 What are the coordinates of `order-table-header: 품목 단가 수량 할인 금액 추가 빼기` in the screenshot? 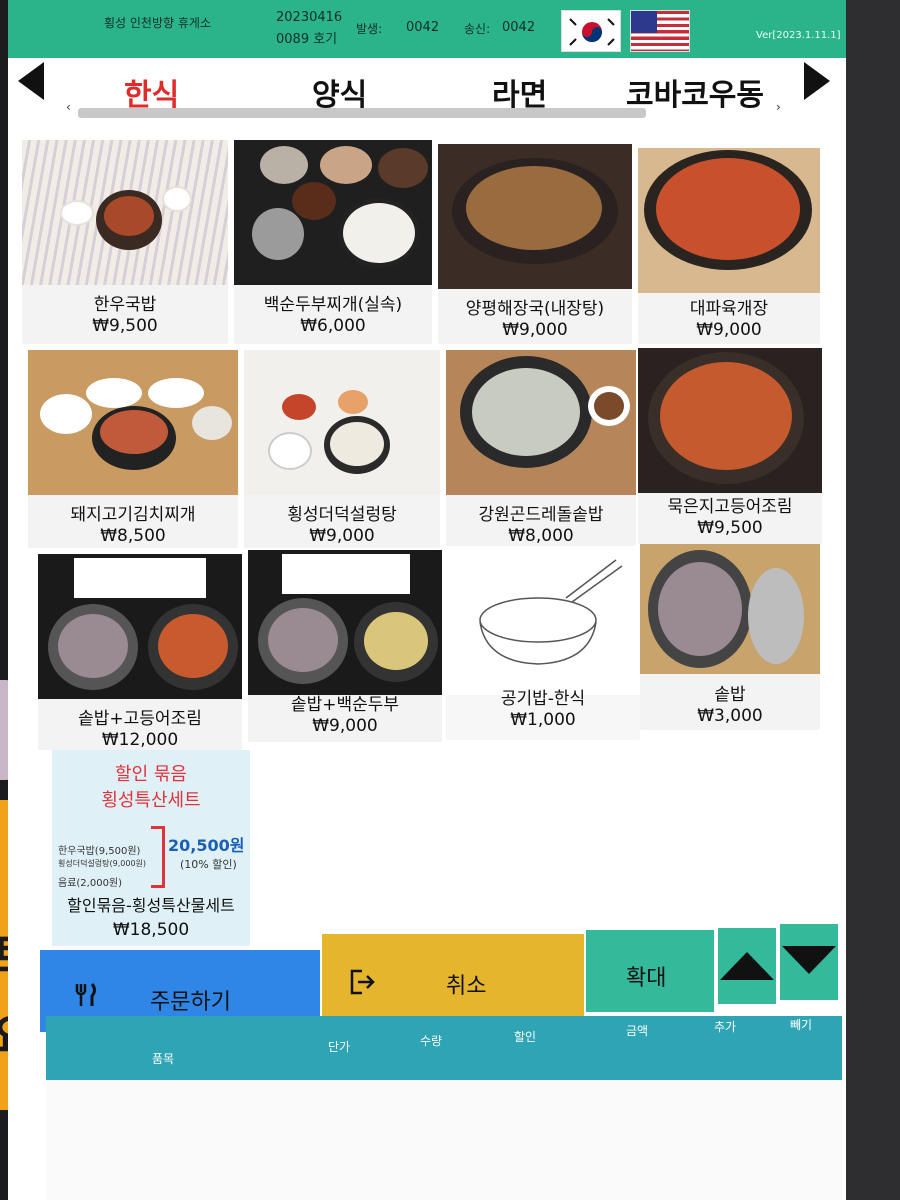 It's located at (444, 1048).